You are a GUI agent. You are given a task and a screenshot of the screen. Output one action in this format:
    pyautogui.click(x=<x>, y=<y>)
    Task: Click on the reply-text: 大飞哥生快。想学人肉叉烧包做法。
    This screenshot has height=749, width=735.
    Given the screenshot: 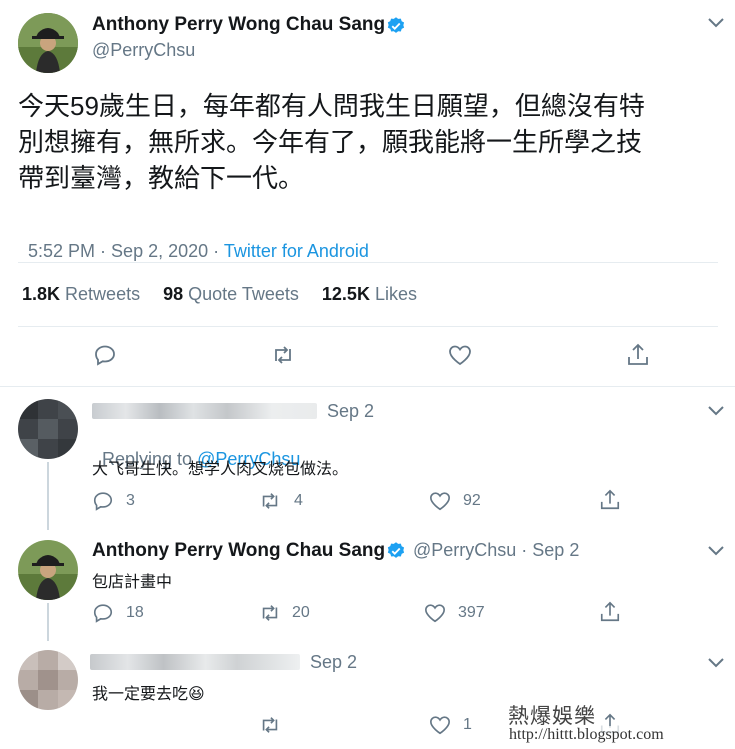 What is the action you would take?
    pyautogui.click(x=220, y=469)
    